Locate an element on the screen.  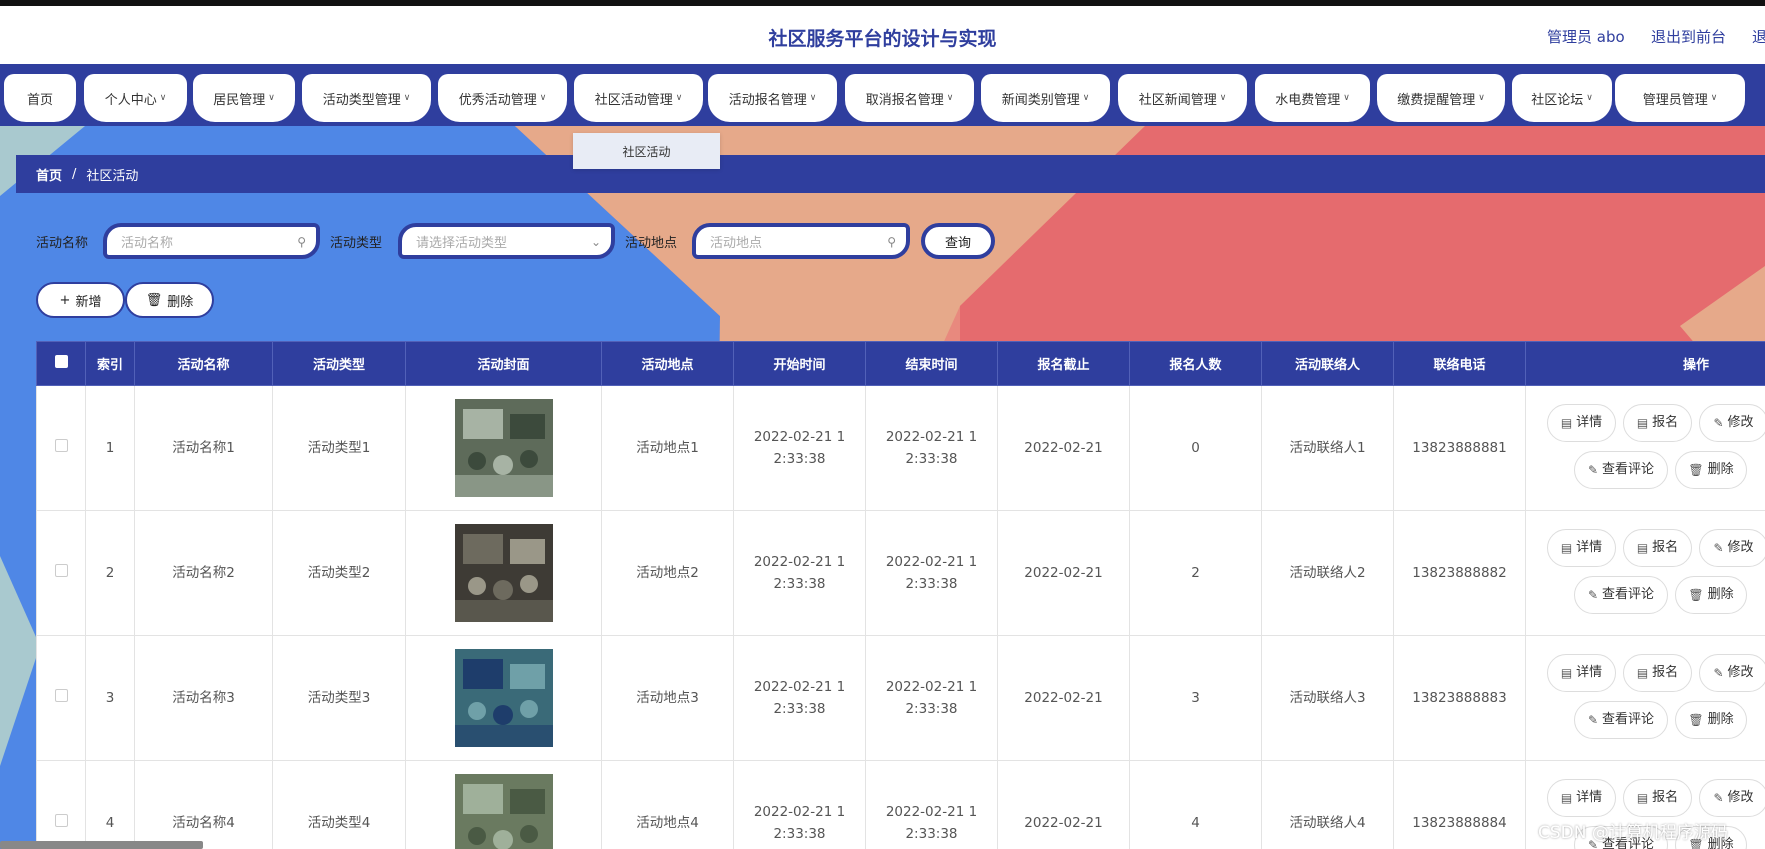
nav-item: 活动类型管理 ∨ is located at coordinates (366, 98).